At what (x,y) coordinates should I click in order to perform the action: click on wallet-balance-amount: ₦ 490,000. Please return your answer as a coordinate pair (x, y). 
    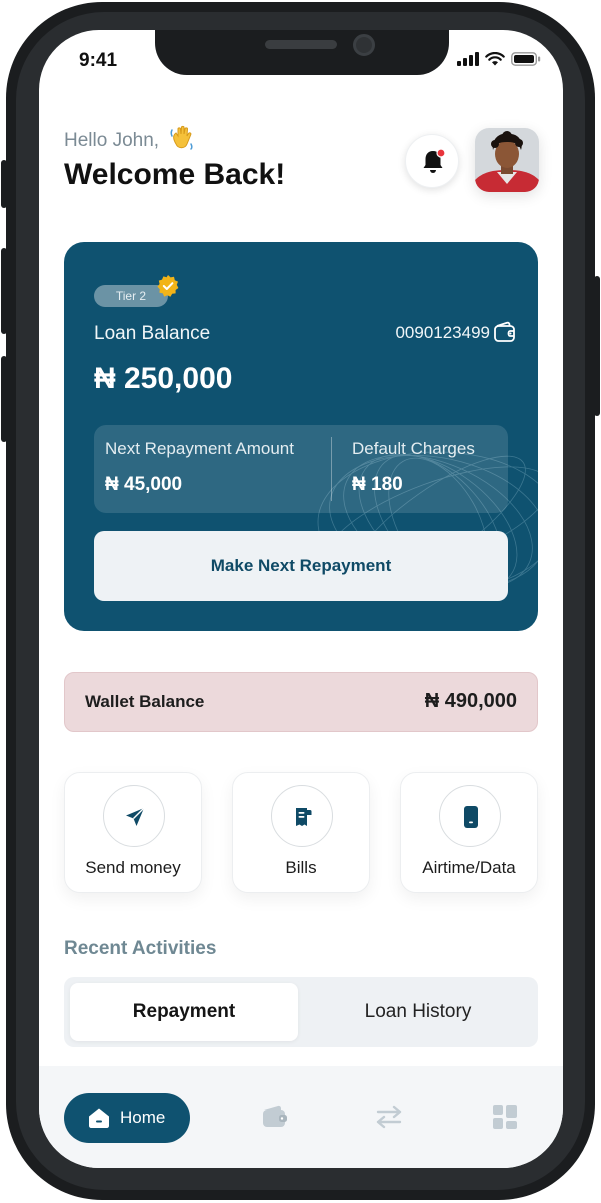
    Looking at the image, I should click on (470, 701).